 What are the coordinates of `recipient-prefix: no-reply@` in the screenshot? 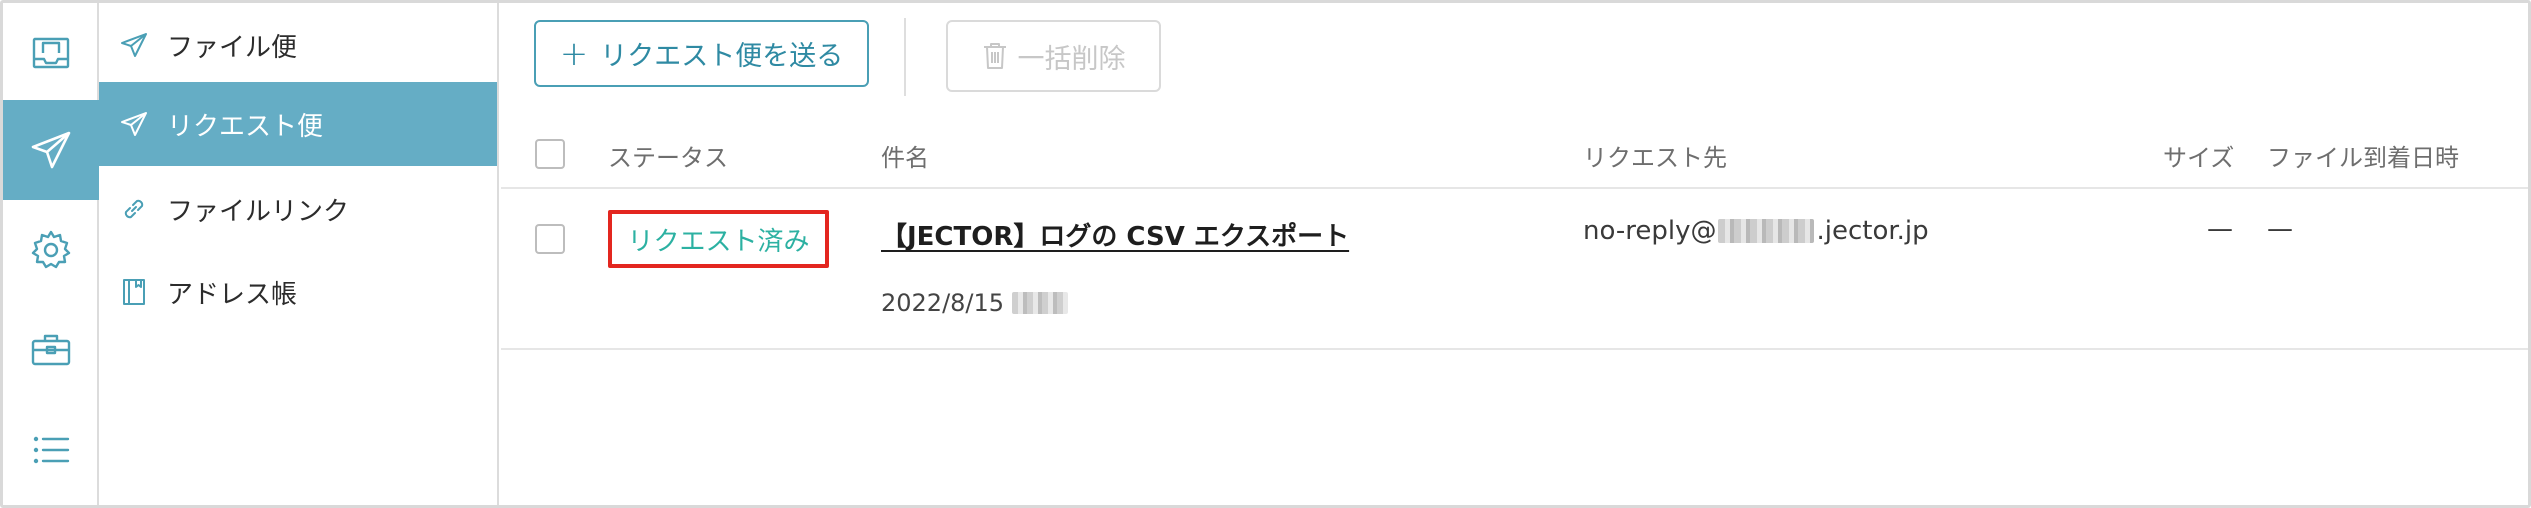 It's located at (1650, 231).